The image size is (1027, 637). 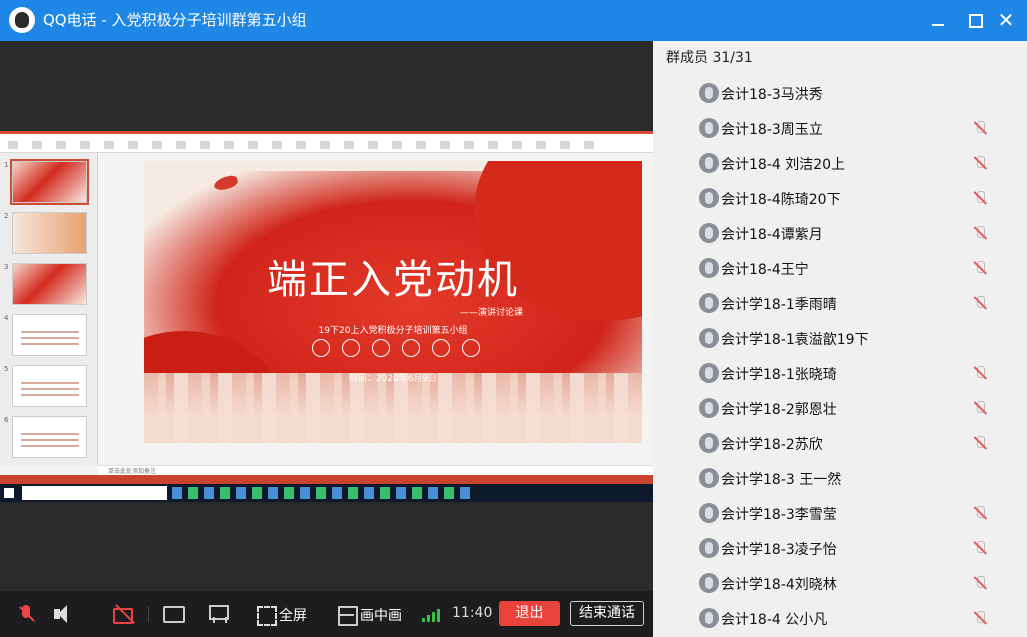 I want to click on presentation-icon, so click(x=218, y=614).